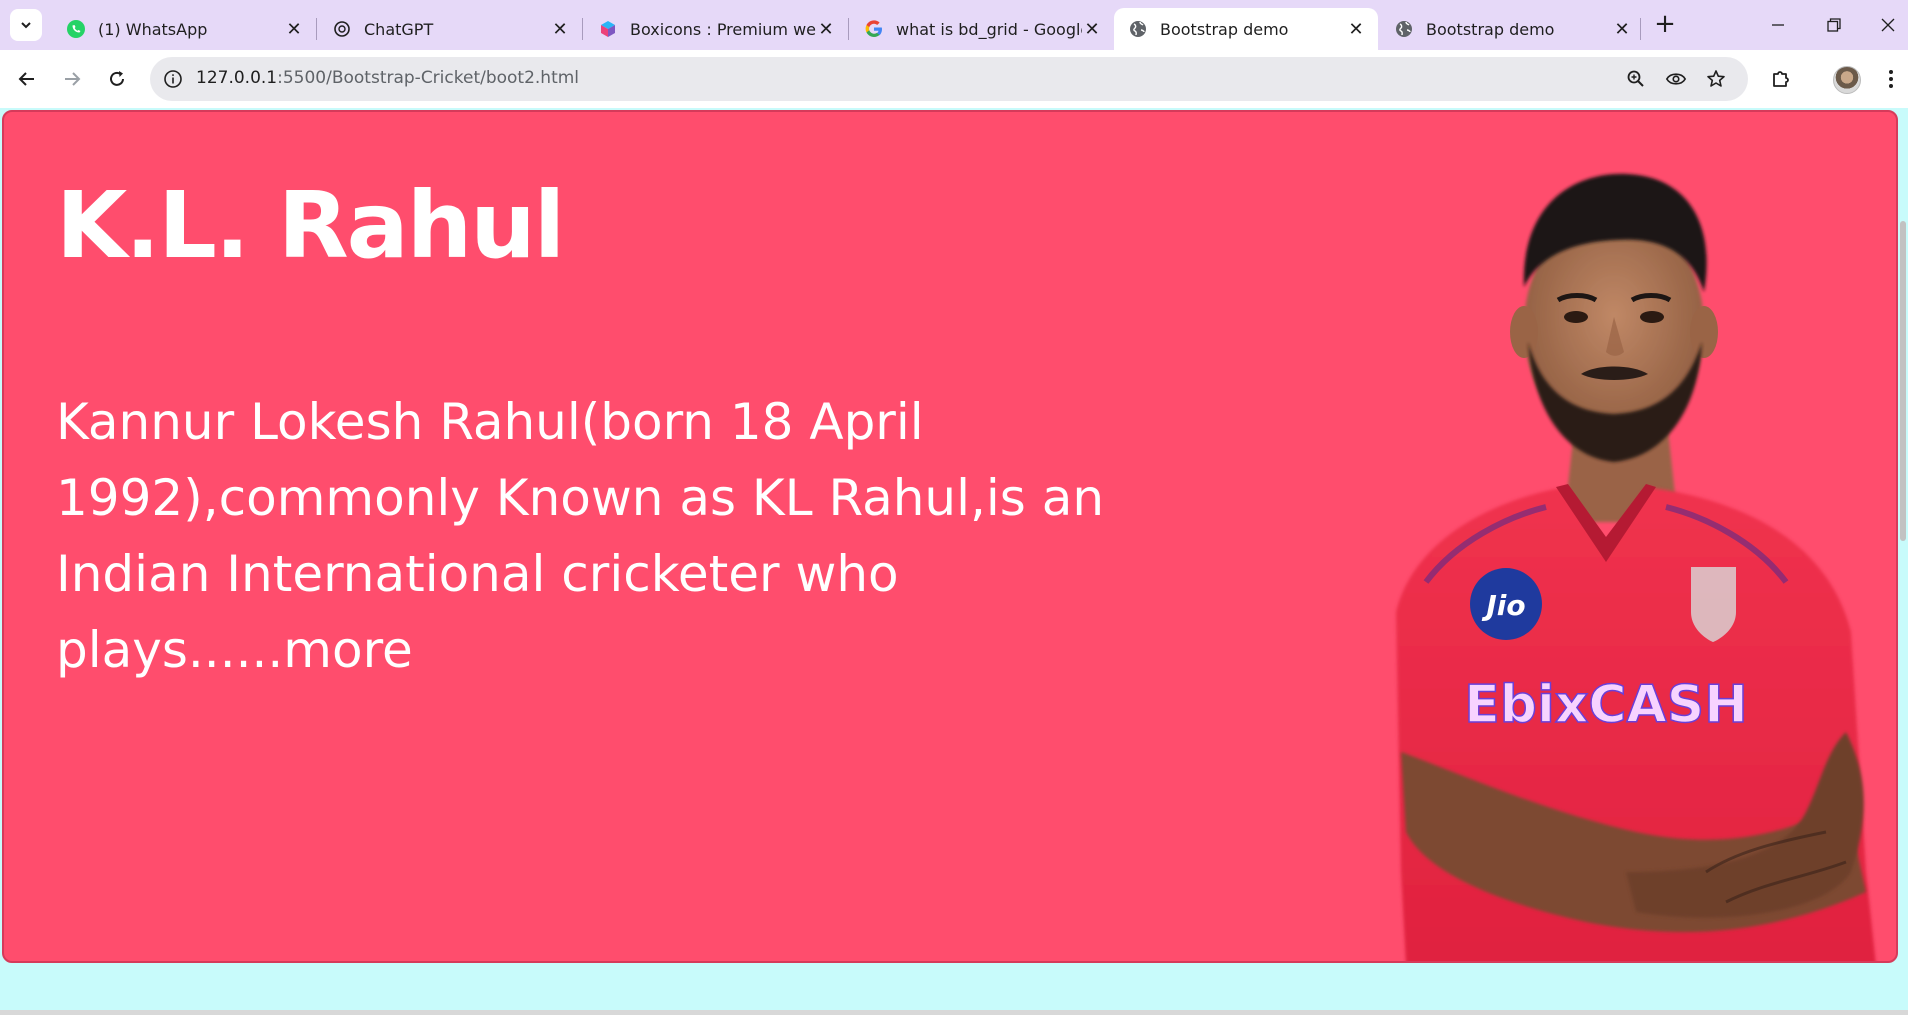 The height and width of the screenshot is (1015, 1908). I want to click on reload-icon, so click(117, 78).